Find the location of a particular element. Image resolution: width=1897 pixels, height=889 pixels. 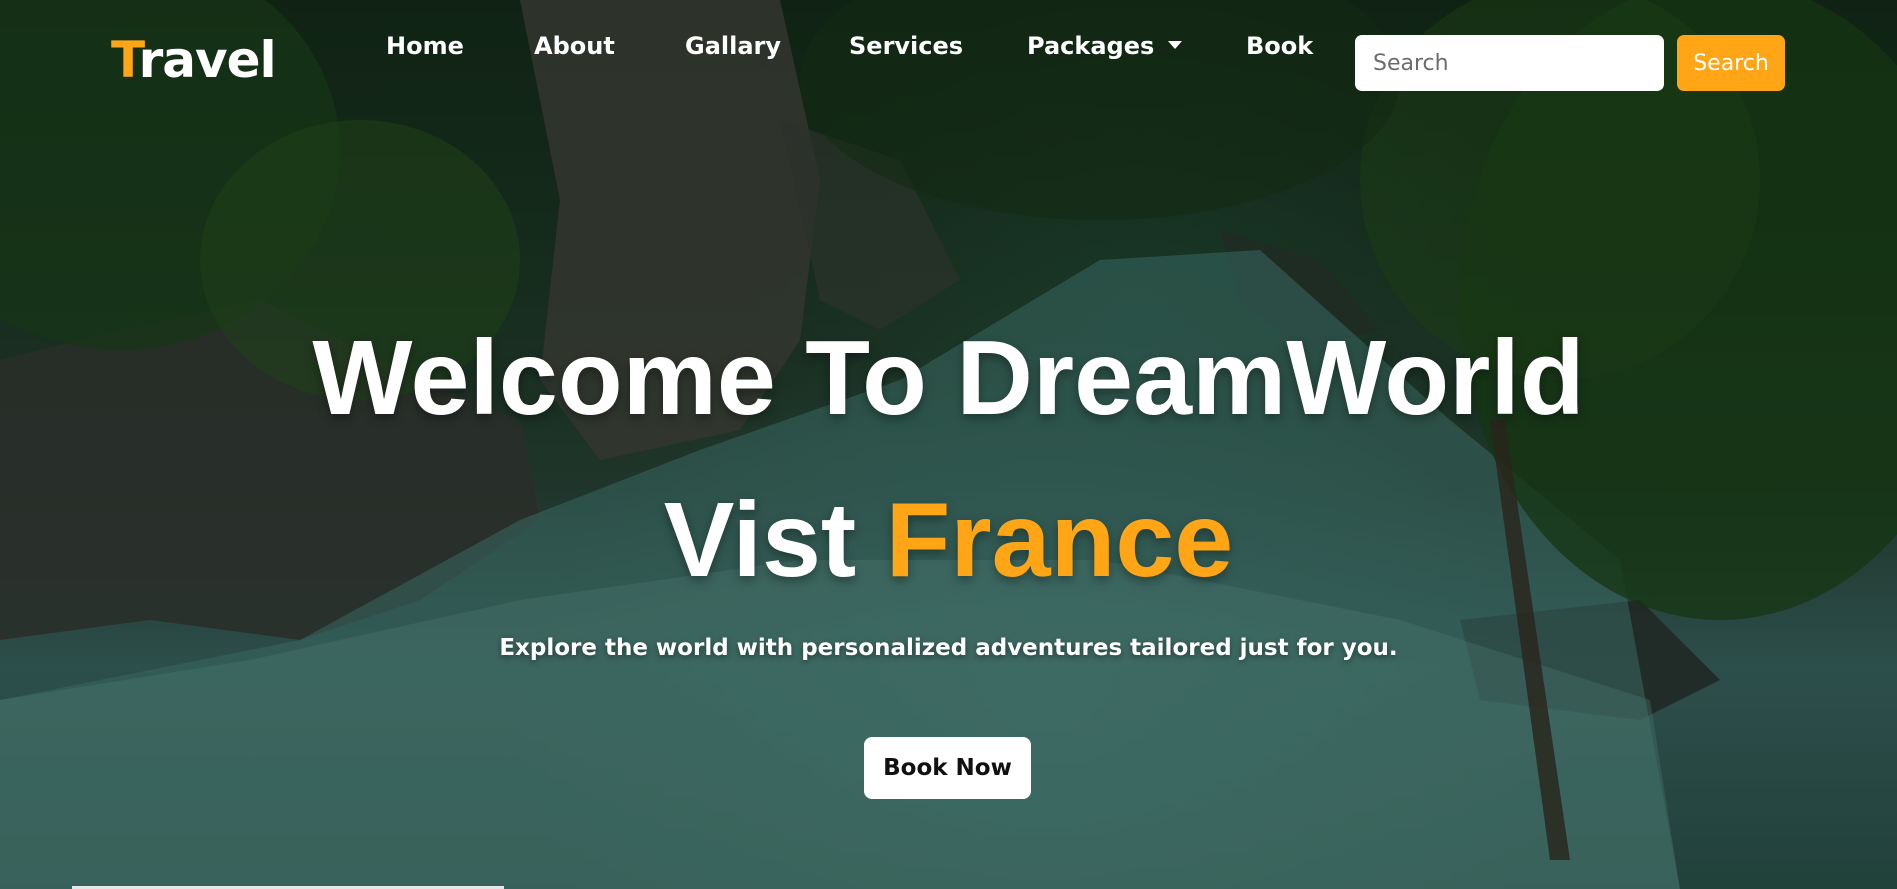

nav-gallary: Gallary is located at coordinates (733, 46).